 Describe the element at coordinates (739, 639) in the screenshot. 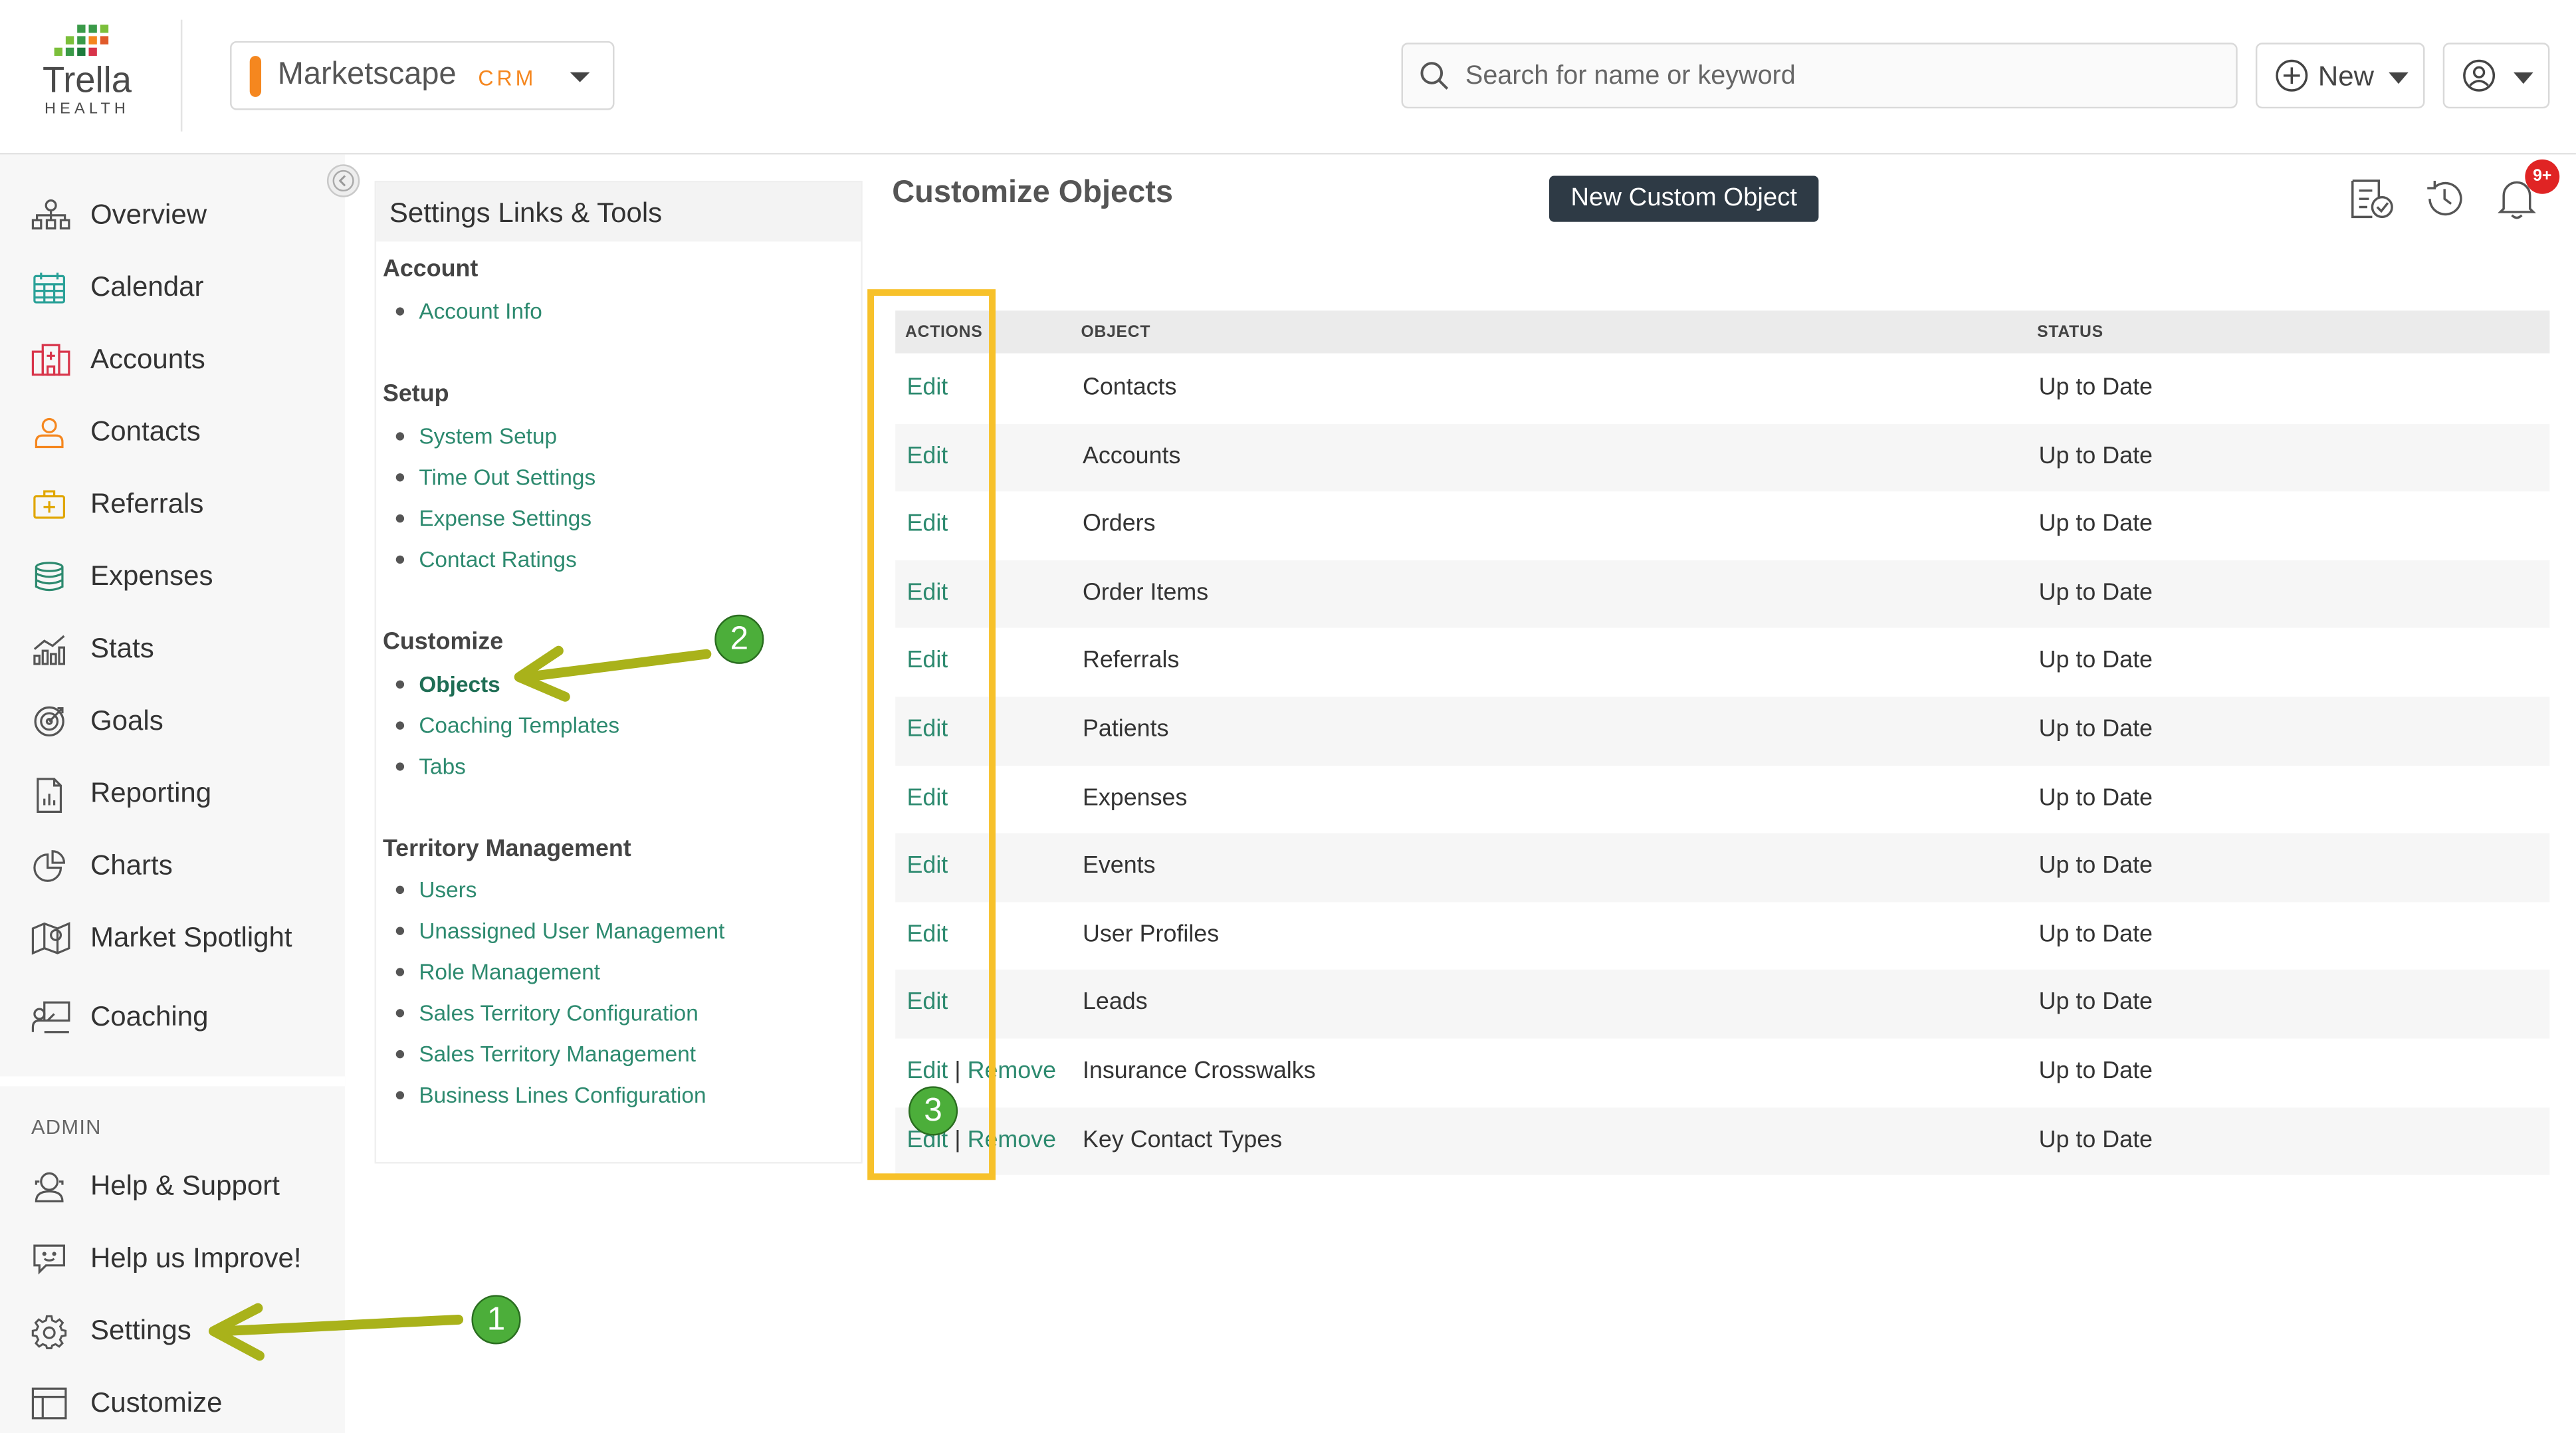

I see `step-marker-2: 2` at that location.